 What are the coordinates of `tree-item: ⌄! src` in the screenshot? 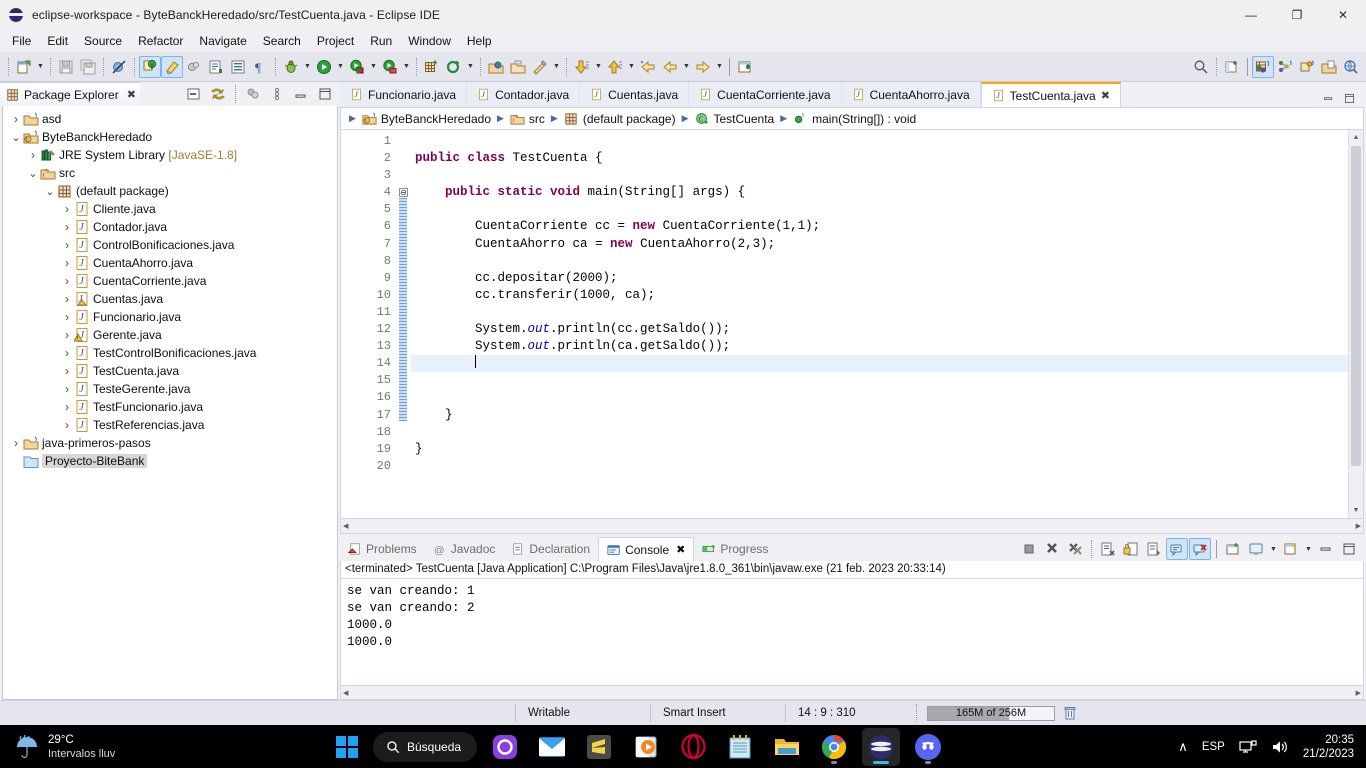 It's located at (170, 173).